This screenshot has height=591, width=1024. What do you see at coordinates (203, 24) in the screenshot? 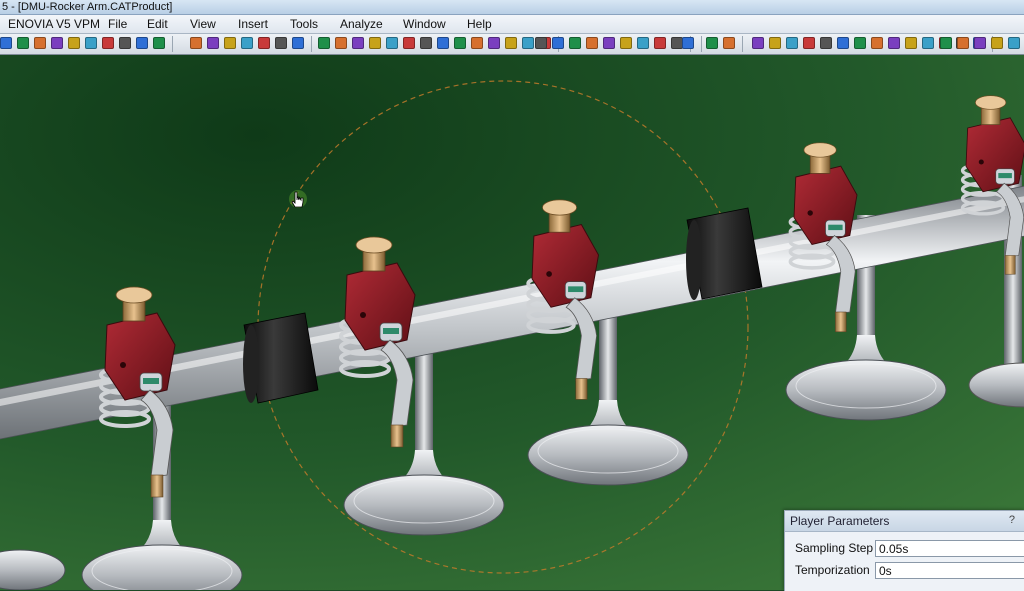
I see `menu-view: View` at bounding box center [203, 24].